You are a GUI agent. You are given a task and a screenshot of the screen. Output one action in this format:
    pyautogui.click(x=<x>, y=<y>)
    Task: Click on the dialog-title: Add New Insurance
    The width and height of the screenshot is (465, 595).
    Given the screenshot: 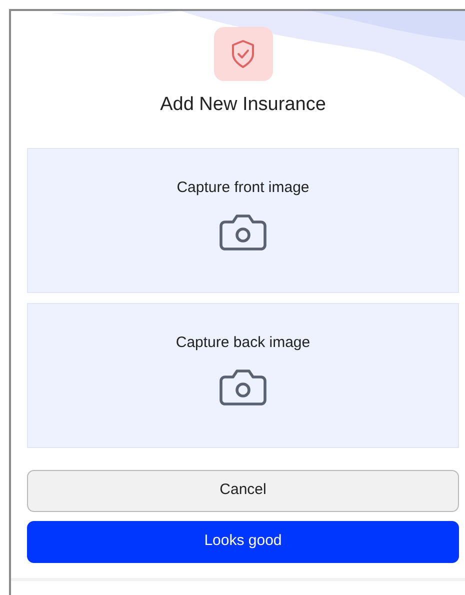 What is the action you would take?
    pyautogui.click(x=243, y=105)
    